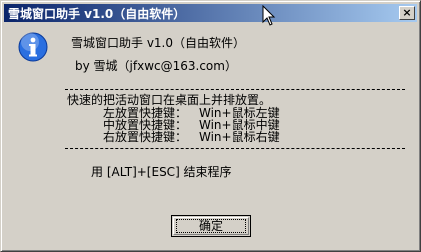 Image resolution: width=421 pixels, height=252 pixels. I want to click on separator-top, so click(235, 89).